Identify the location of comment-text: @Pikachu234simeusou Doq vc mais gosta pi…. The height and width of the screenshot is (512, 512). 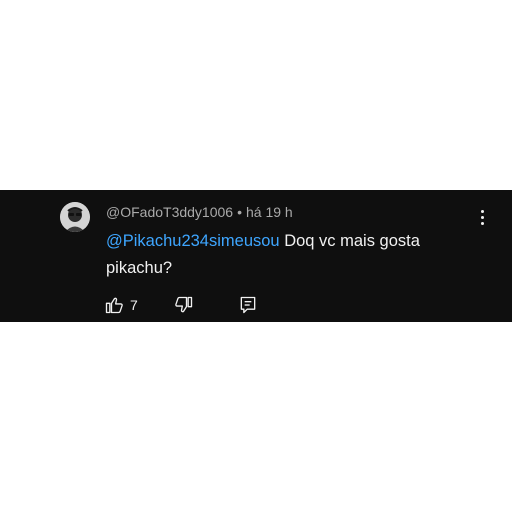
(281, 255).